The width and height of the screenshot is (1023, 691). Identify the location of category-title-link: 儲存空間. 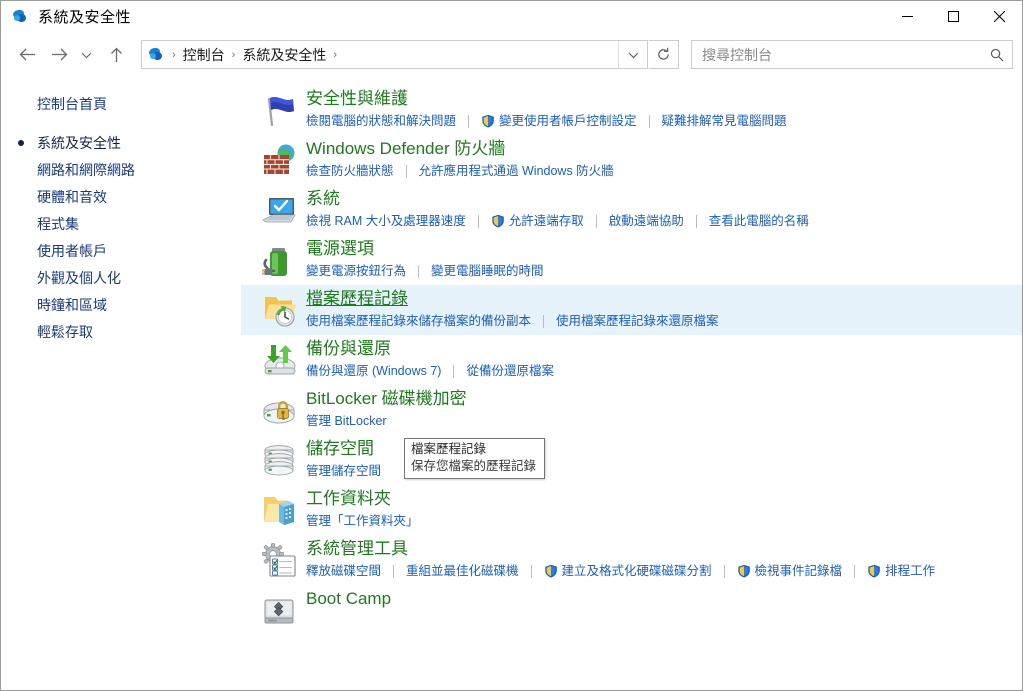
(340, 449).